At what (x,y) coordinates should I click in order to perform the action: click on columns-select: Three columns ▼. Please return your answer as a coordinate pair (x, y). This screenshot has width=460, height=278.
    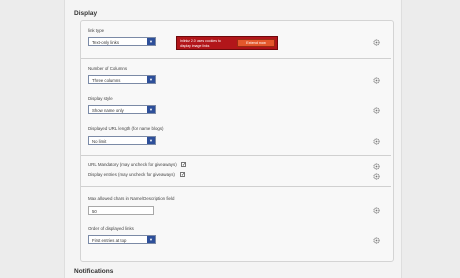
    Looking at the image, I should click on (122, 79).